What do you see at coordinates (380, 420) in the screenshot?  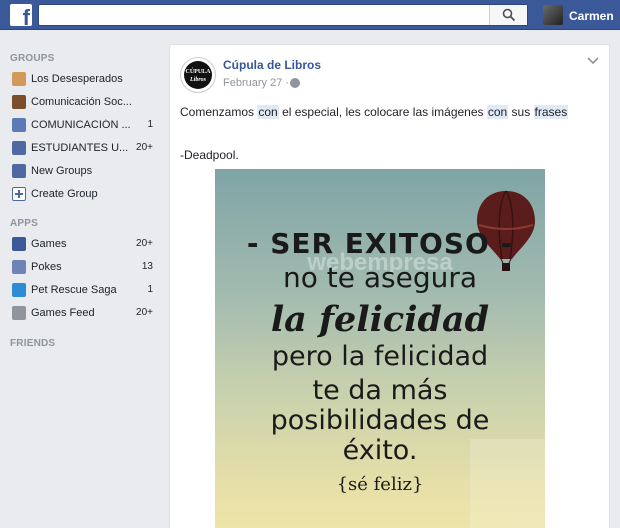 I see `image-quote-line: posibilidades de` at bounding box center [380, 420].